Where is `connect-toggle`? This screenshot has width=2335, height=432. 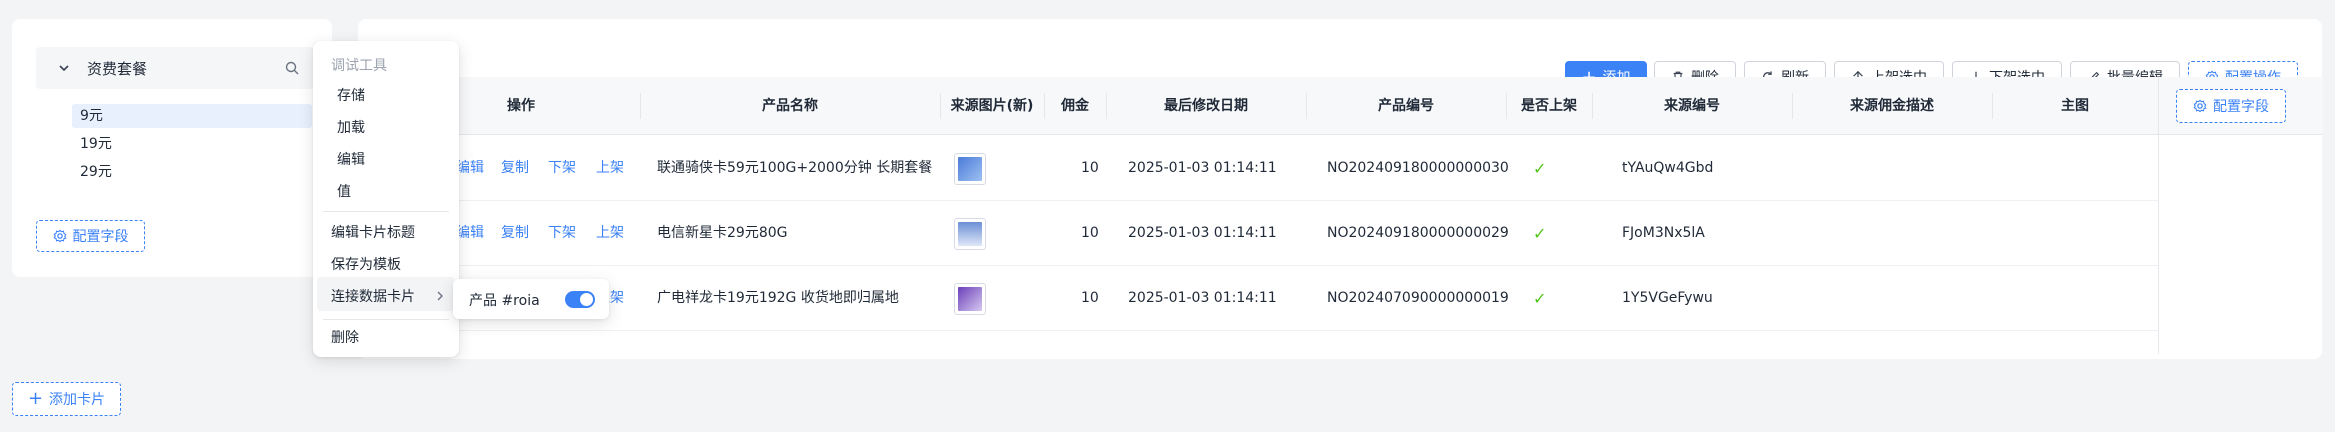 connect-toggle is located at coordinates (580, 299).